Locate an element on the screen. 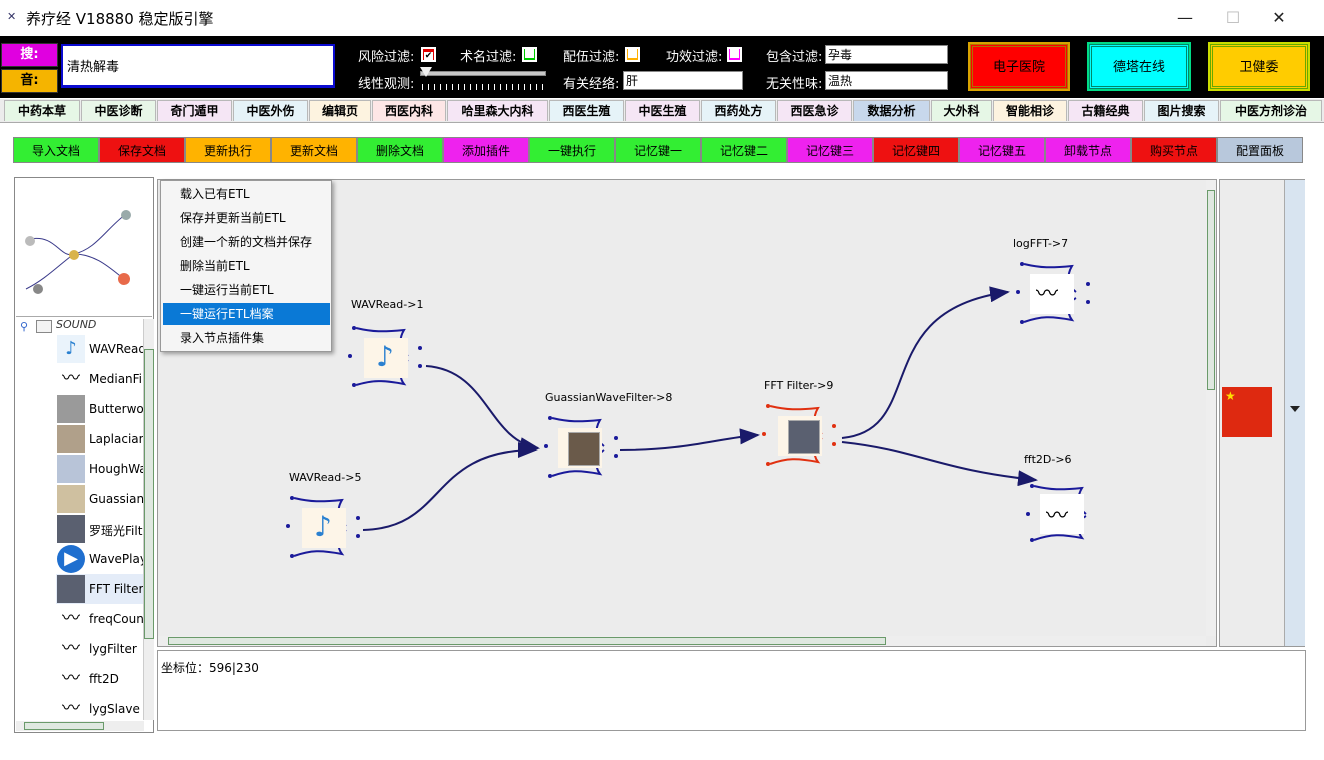 This screenshot has width=1324, height=760. health-commission-button: 卫健委 is located at coordinates (1259, 66).